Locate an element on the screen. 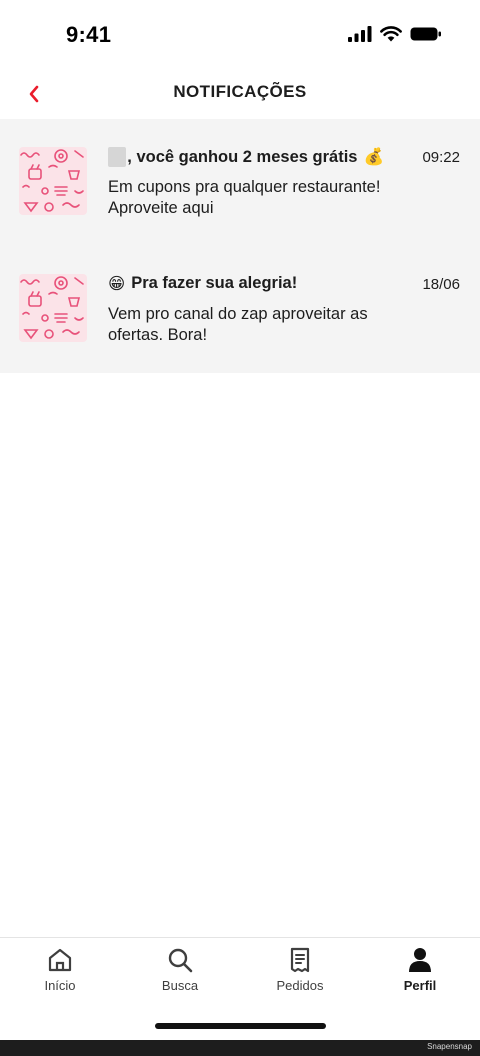 Image resolution: width=480 pixels, height=1056 pixels. grinning-face-icon: 😁 is located at coordinates (117, 283).